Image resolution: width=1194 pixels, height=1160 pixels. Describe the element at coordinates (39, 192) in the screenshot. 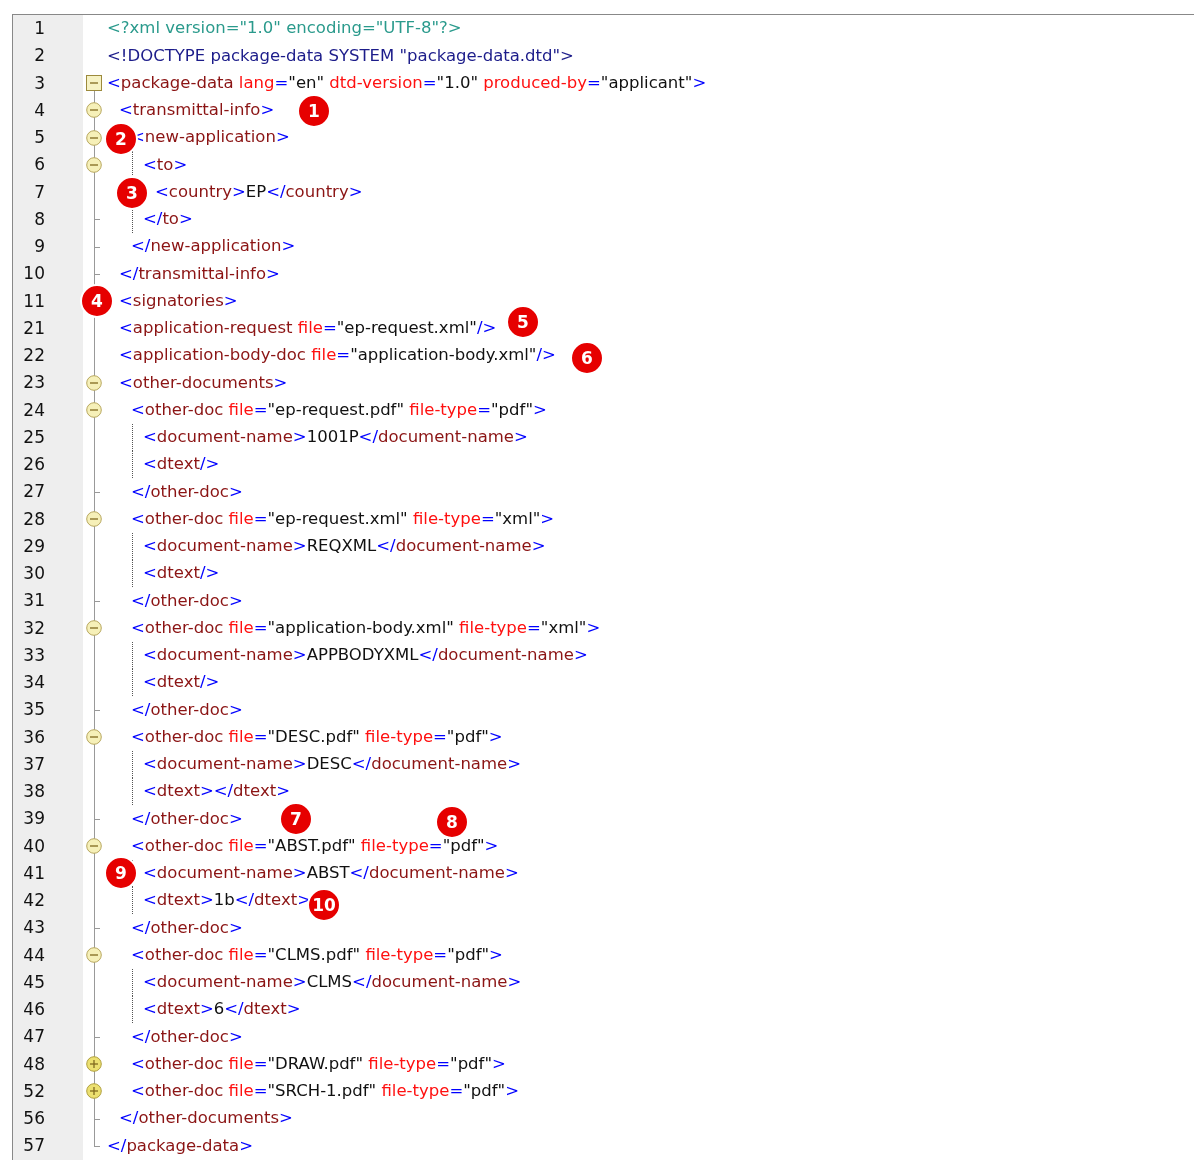

I see `line-number: 7` at that location.